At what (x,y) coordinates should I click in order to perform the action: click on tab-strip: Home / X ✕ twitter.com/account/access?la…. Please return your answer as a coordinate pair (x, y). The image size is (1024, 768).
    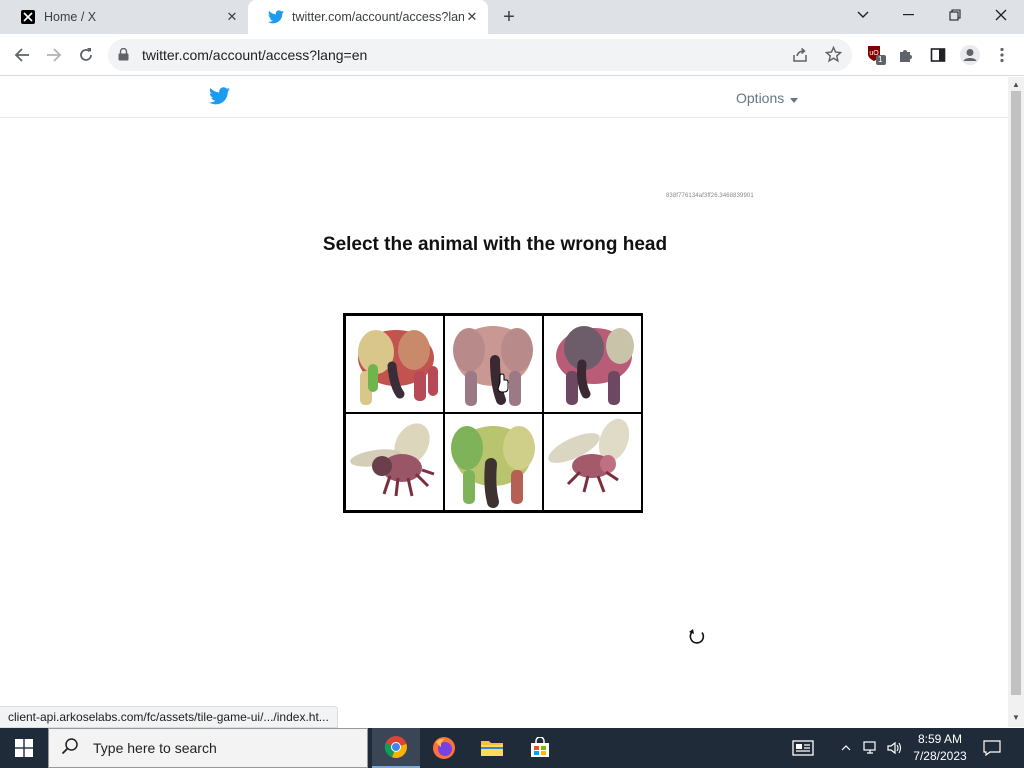
    Looking at the image, I should click on (512, 17).